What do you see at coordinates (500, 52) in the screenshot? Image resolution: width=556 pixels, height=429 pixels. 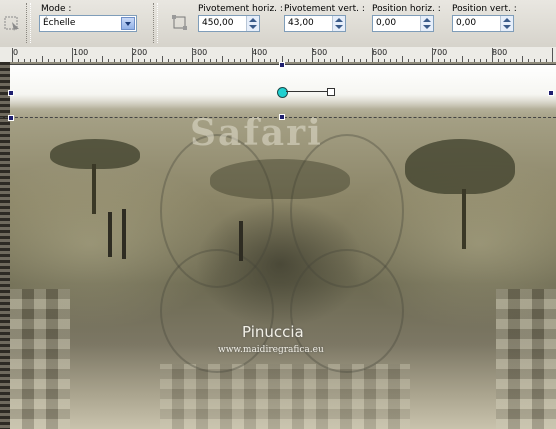 I see `ruler-label: 800` at bounding box center [500, 52].